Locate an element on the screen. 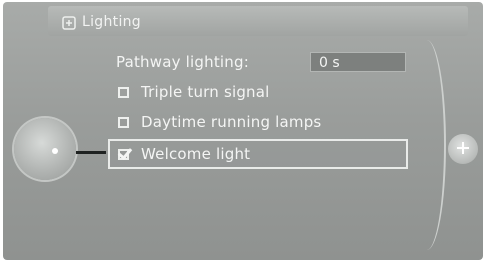 This screenshot has height=263, width=486. page-title: Lighting is located at coordinates (111, 22).